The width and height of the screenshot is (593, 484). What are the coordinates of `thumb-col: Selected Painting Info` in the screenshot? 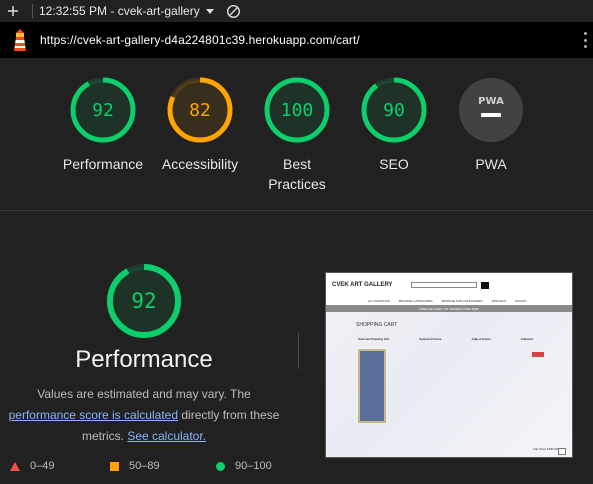 It's located at (374, 339).